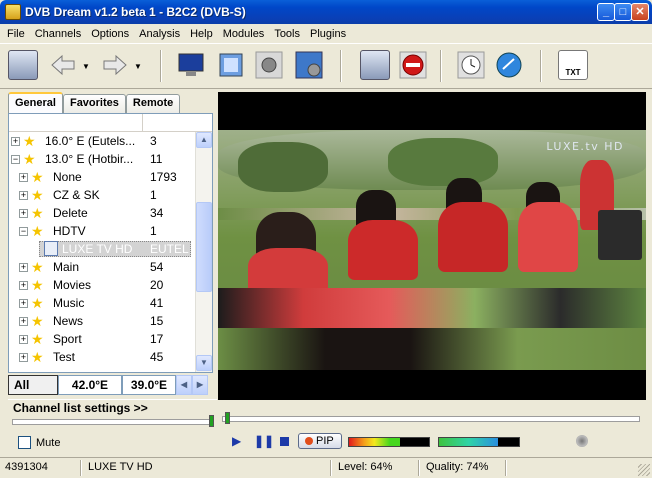 The width and height of the screenshot is (652, 478). I want to click on tree-node: + ★ None 1793, so click(110, 177).